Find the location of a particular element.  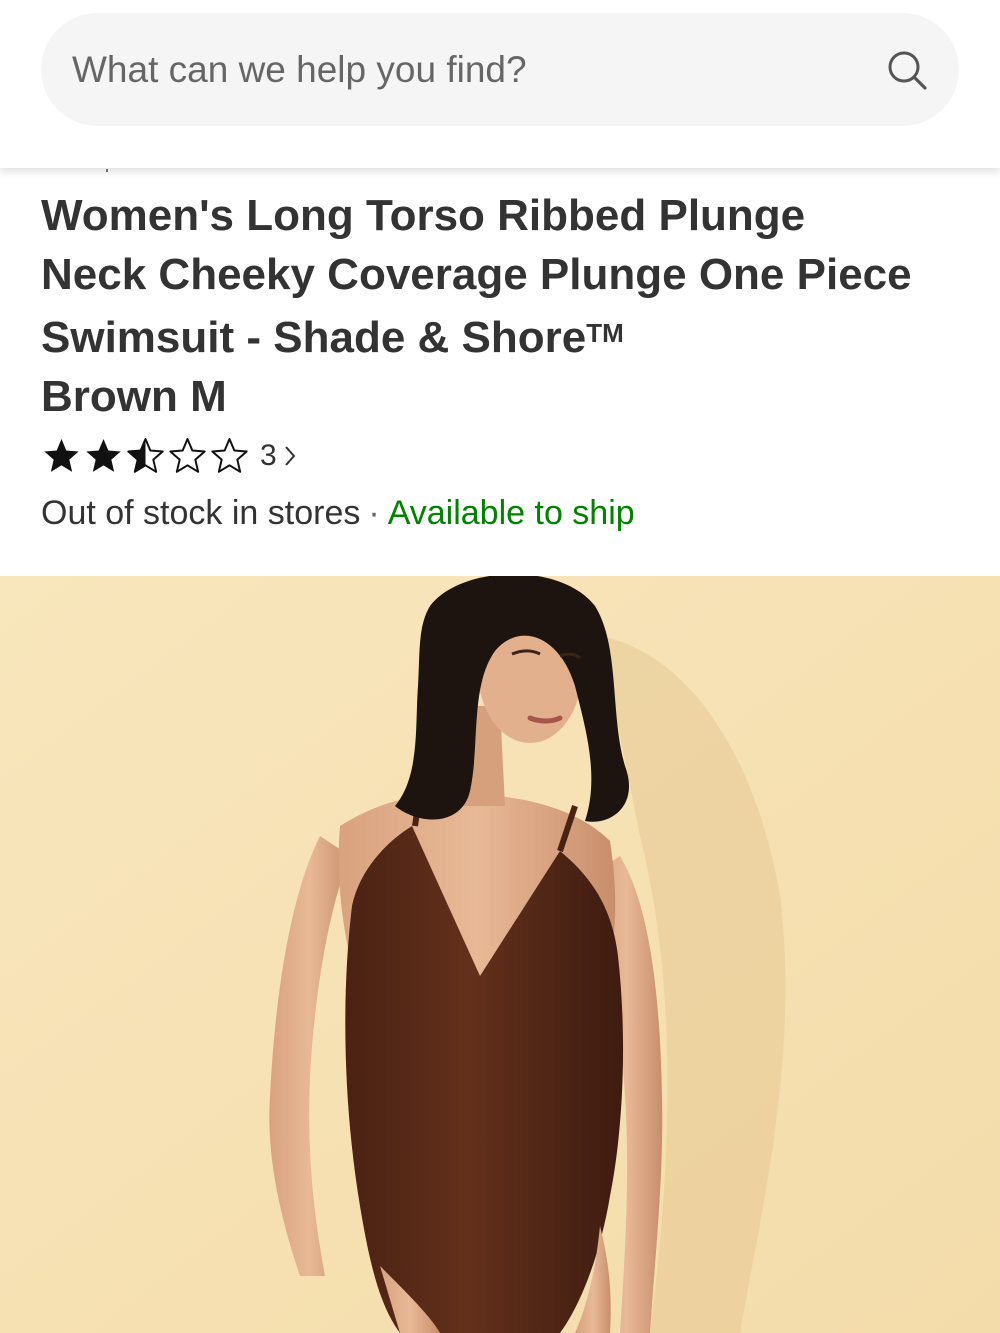

rating-summary: 3 is located at coordinates (169, 456).